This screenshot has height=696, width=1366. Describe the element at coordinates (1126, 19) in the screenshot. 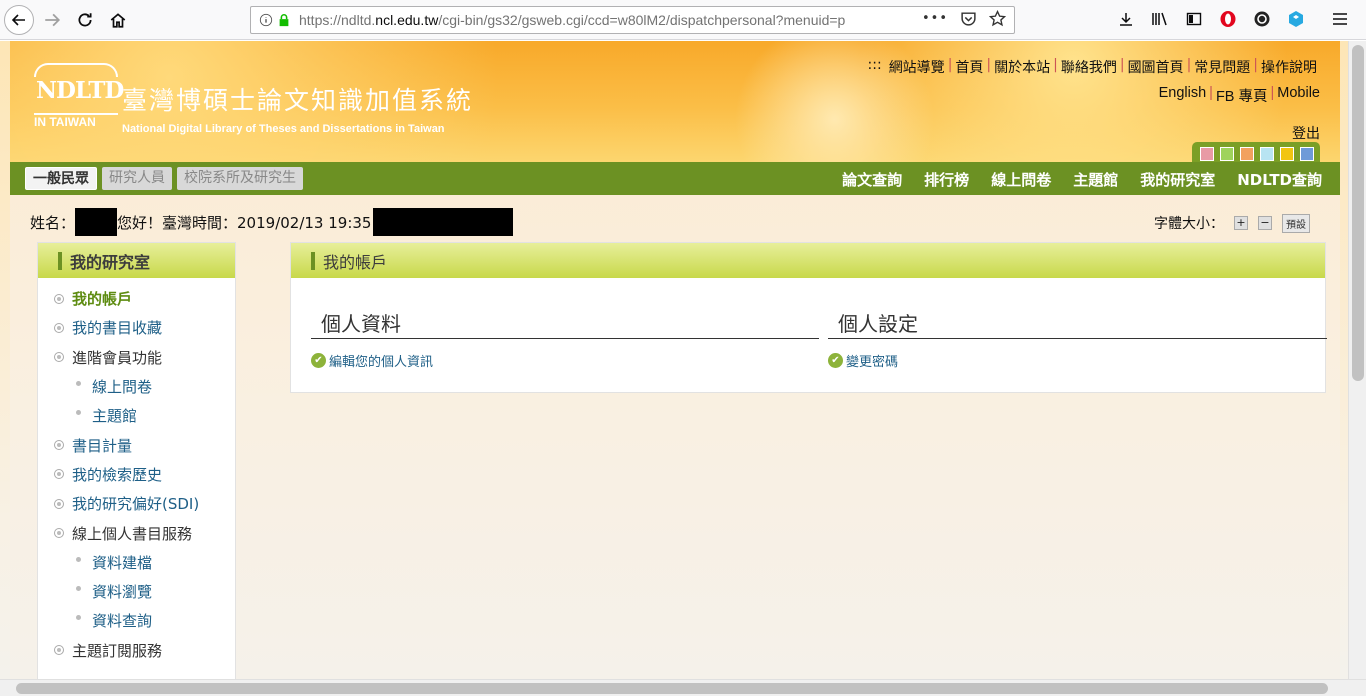

I see `download-icon` at that location.